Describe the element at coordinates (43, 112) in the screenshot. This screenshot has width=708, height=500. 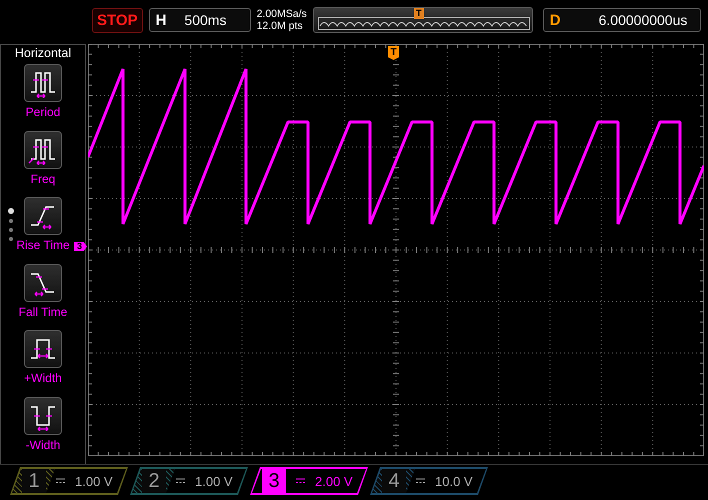
I see `measure-label: Period` at that location.